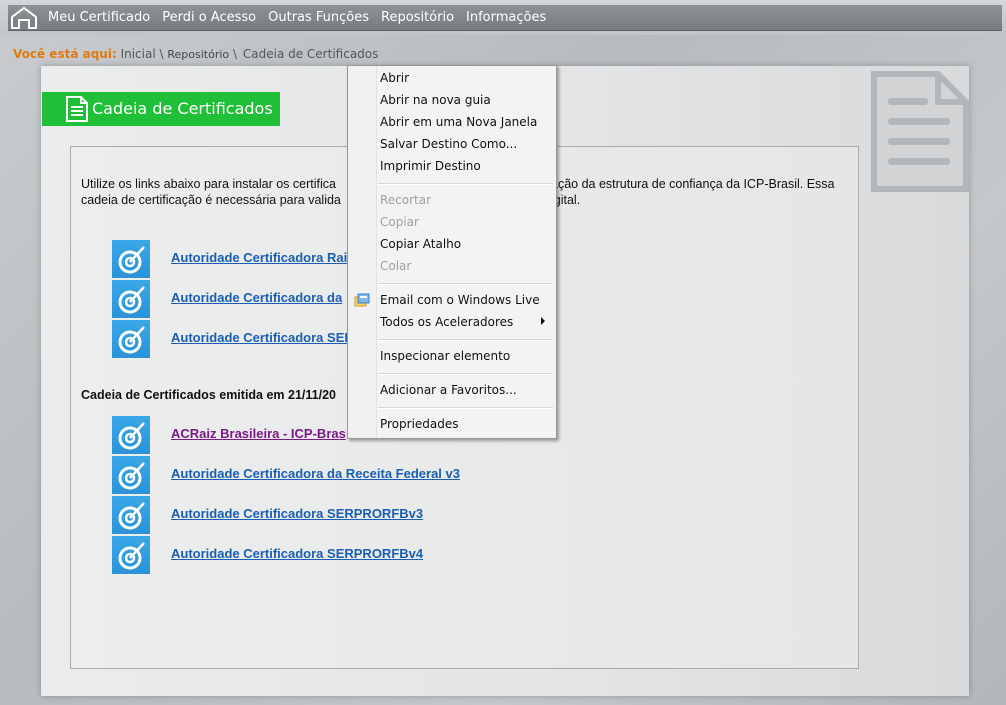  Describe the element at coordinates (396, 266) in the screenshot. I see `menu-item-colar: Colar` at that location.